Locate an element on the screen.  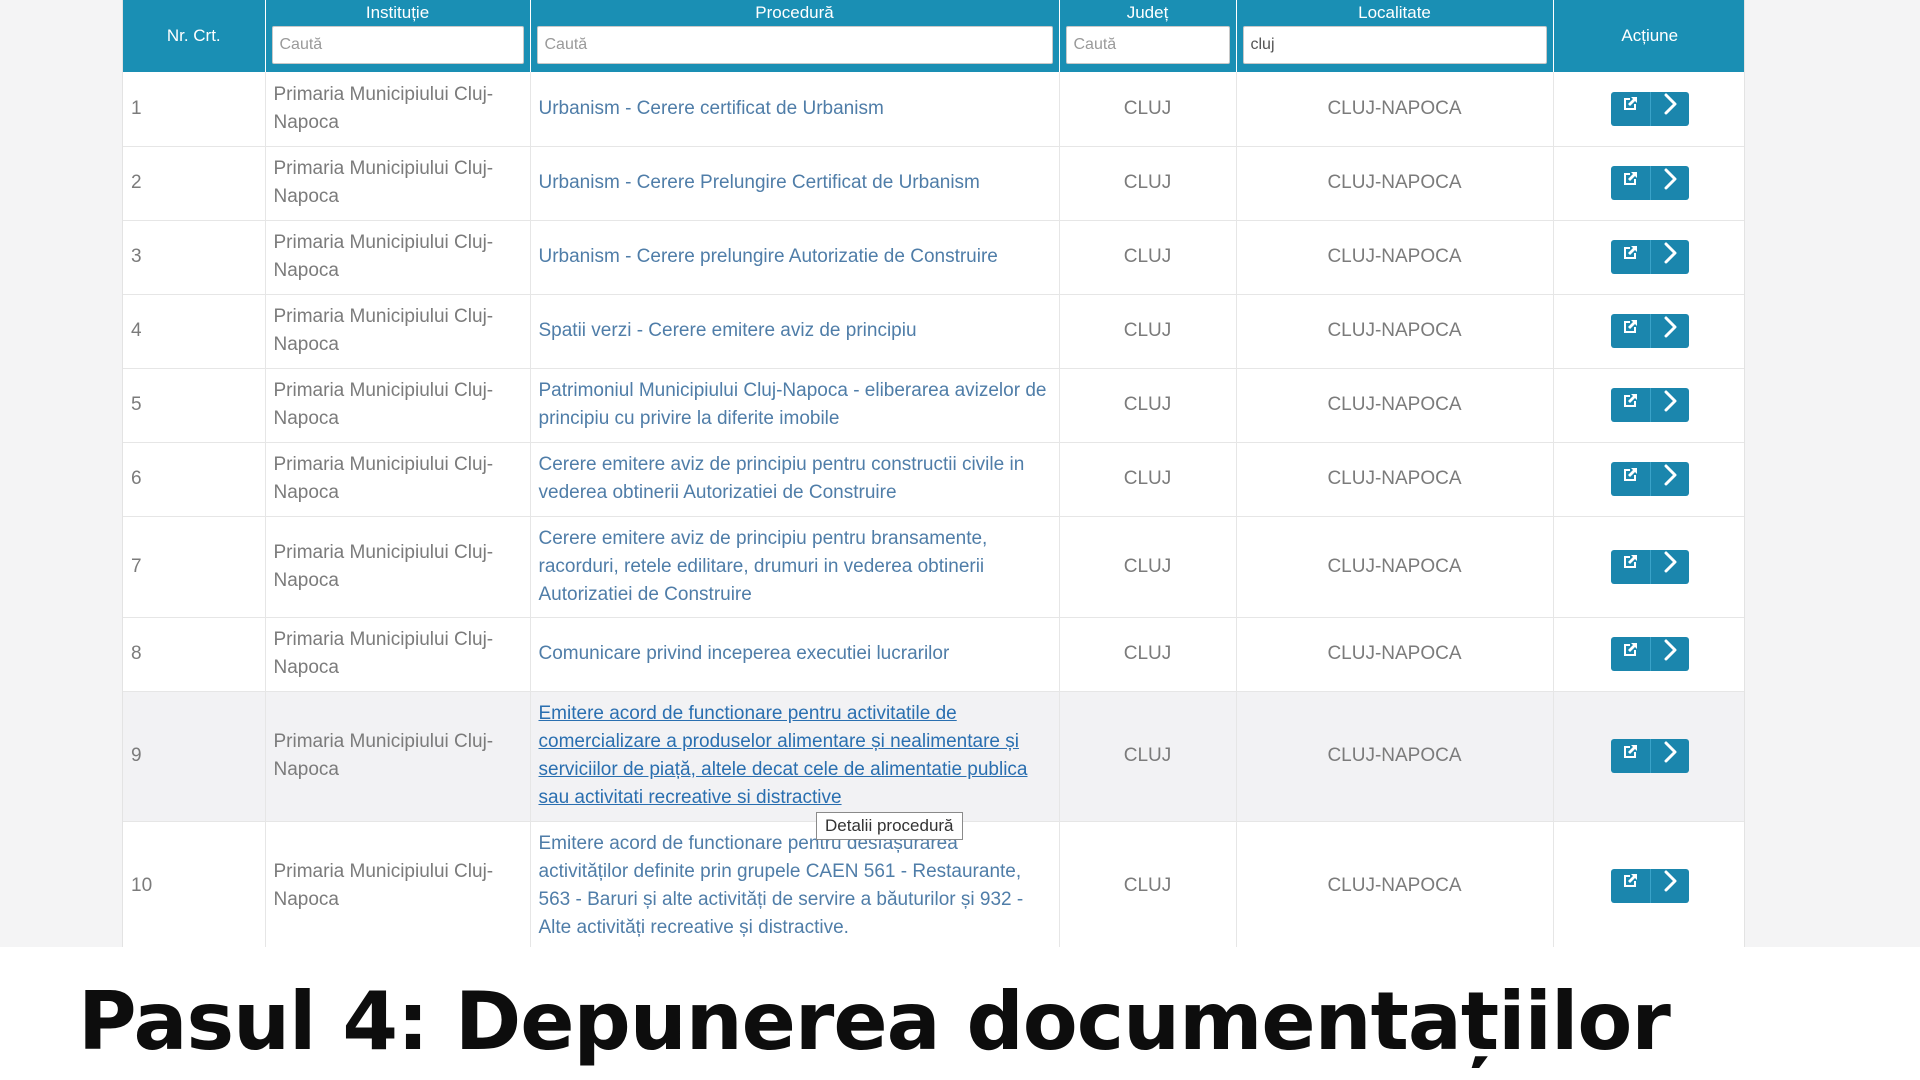
procedure-link: Urbanism - Cerere certificat de Urbanism is located at coordinates (711, 108).